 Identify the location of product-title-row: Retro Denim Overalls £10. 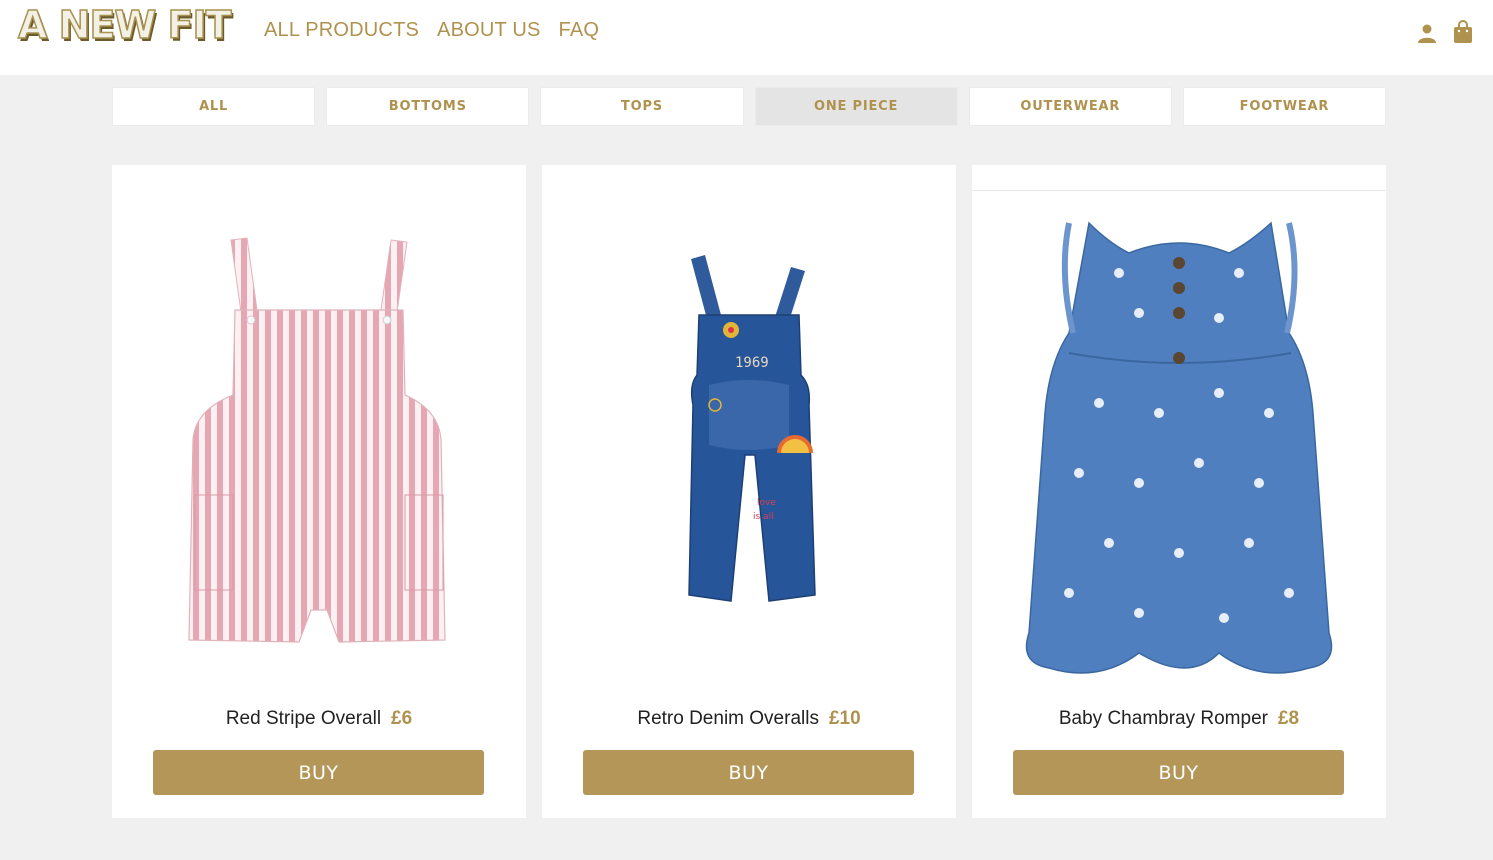
(749, 719).